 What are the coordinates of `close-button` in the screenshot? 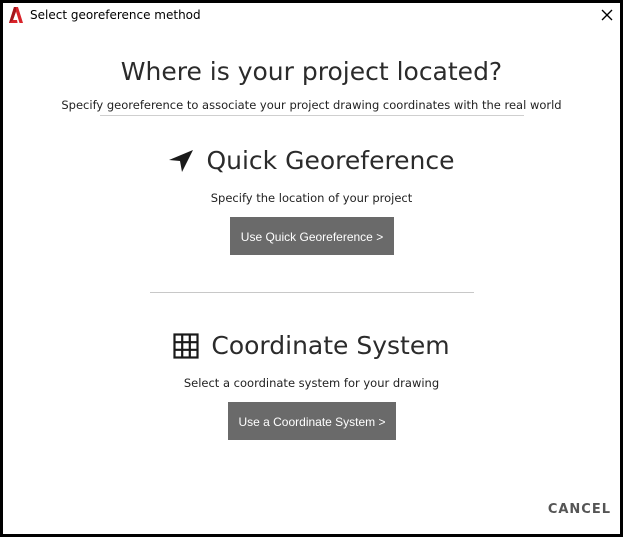 It's located at (607, 15).